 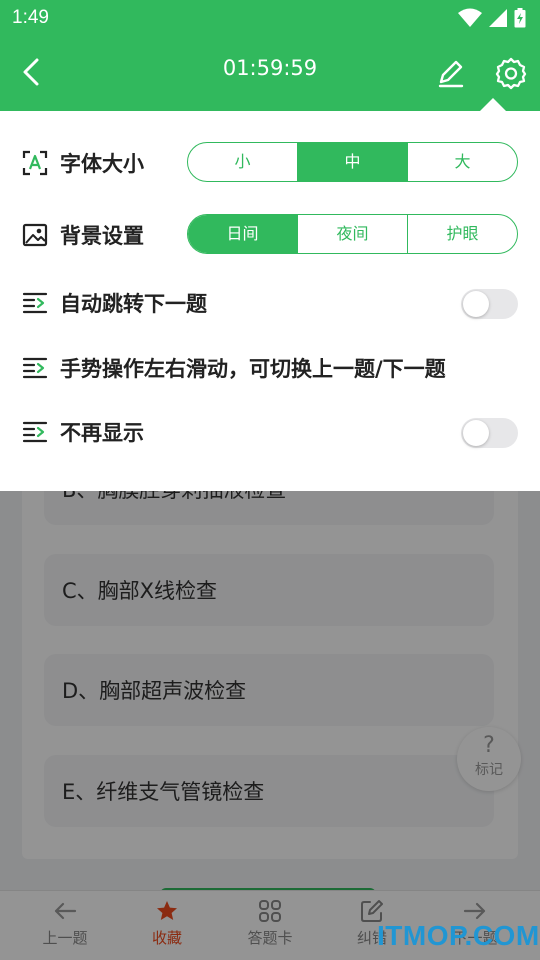 What do you see at coordinates (253, 369) in the screenshot?
I see `gesture-label: 手势操作左右滑动，可切换上一题/下一题` at bounding box center [253, 369].